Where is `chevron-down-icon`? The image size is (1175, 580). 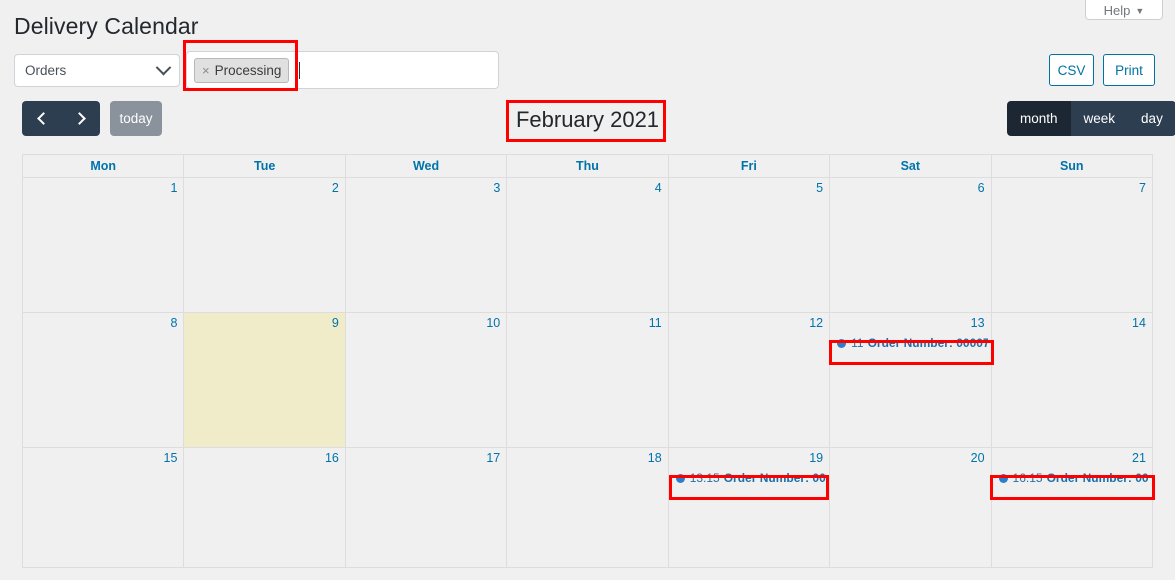
chevron-down-icon is located at coordinates (163, 67).